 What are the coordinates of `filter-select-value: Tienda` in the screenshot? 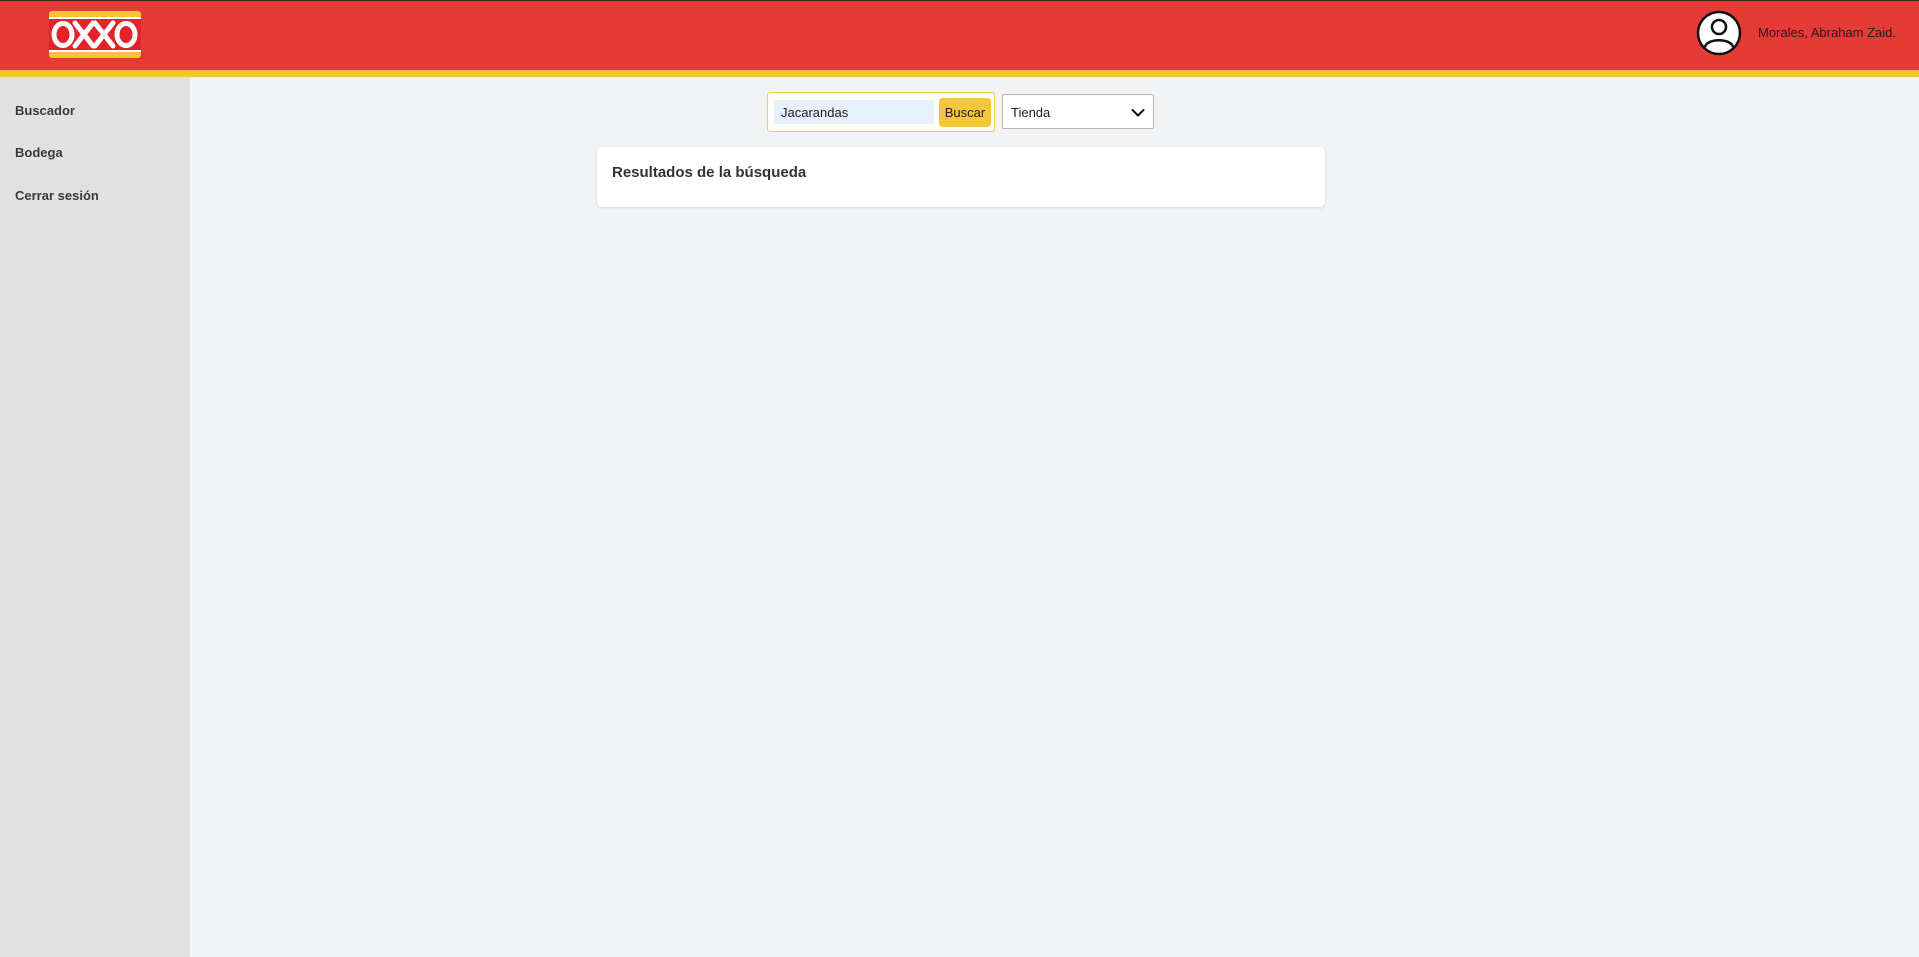 It's located at (1031, 112).